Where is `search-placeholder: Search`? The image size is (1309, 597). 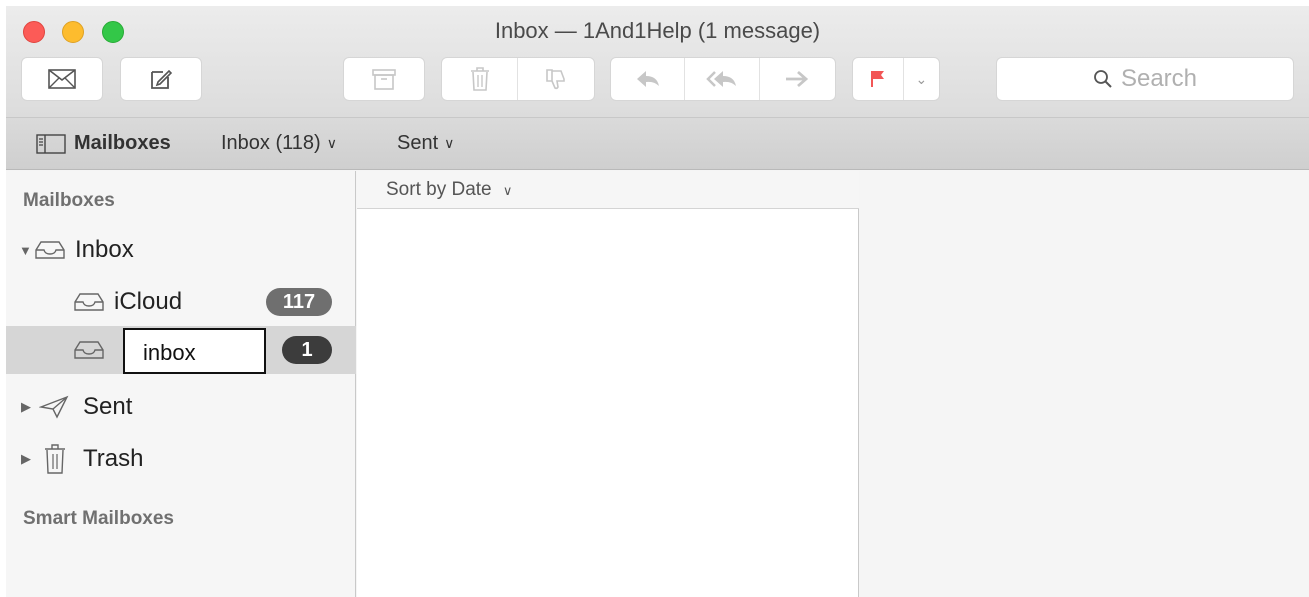 search-placeholder: Search is located at coordinates (1159, 78).